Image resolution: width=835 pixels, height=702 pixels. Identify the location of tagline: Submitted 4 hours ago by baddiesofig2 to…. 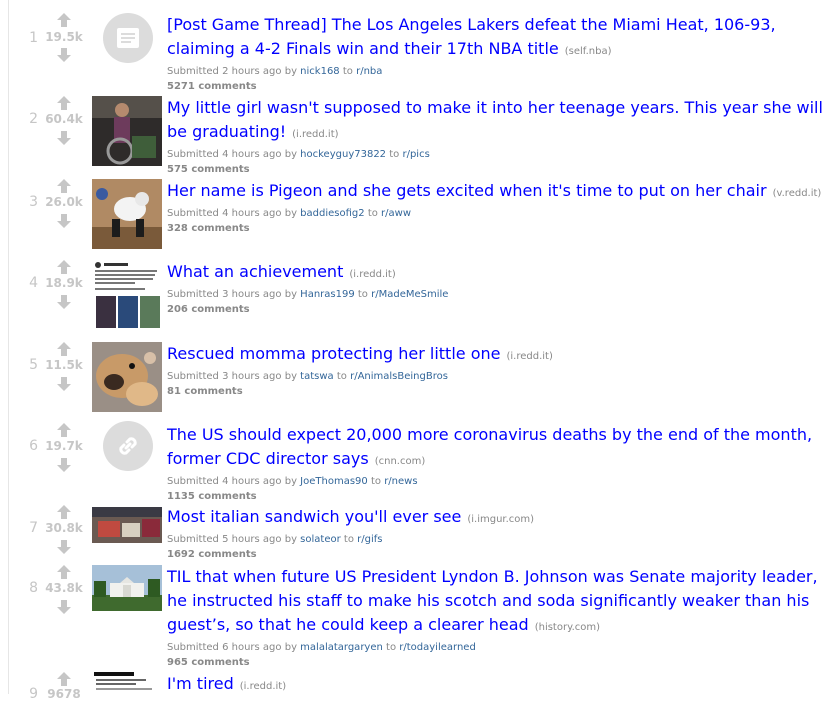
(289, 213).